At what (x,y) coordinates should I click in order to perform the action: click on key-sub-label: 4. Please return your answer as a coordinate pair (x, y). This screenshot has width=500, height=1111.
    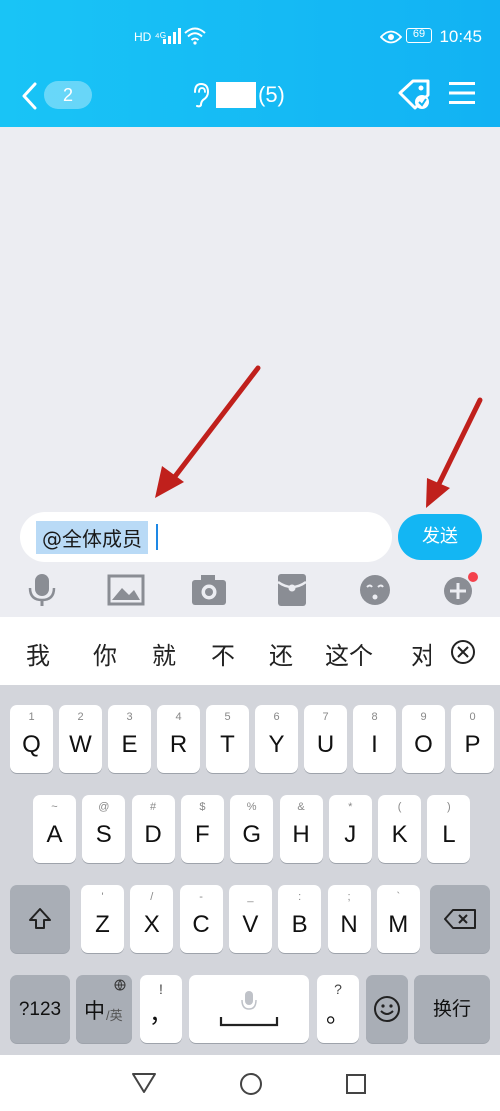
    Looking at the image, I should click on (178, 717).